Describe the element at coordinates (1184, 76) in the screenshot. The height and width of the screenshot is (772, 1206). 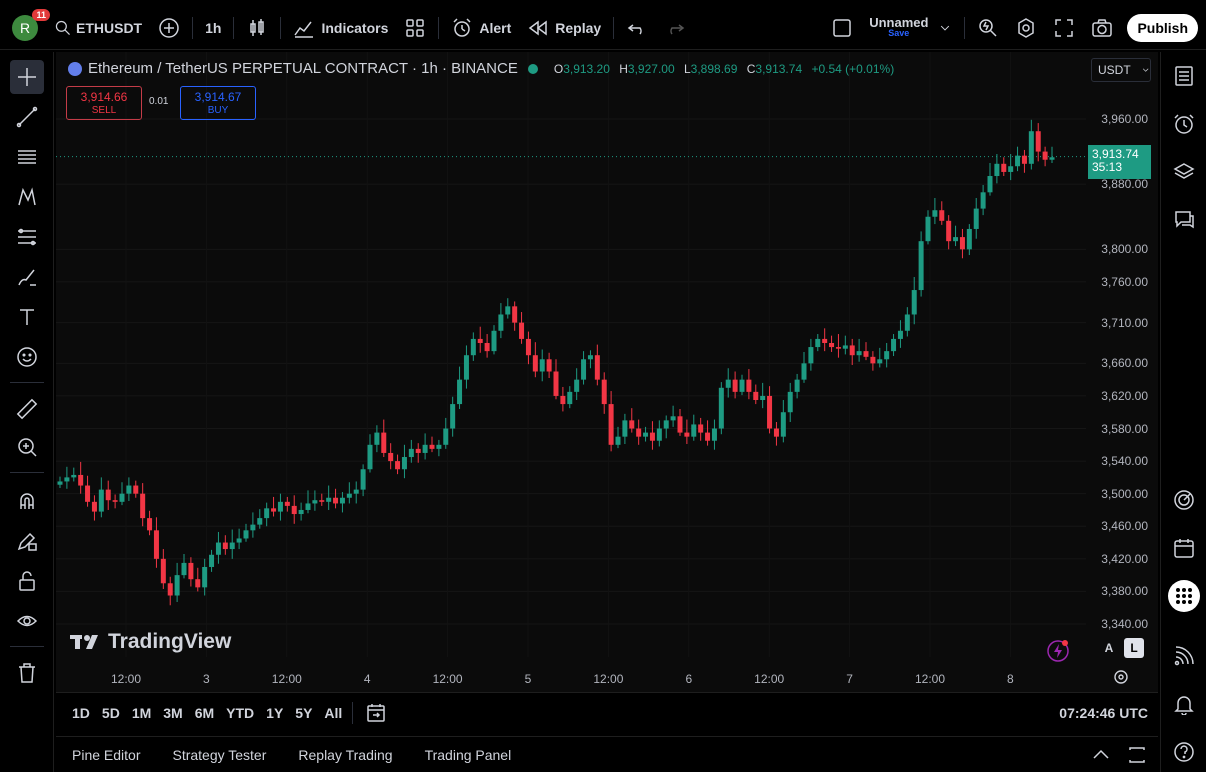
I see `watchlist-button` at that location.